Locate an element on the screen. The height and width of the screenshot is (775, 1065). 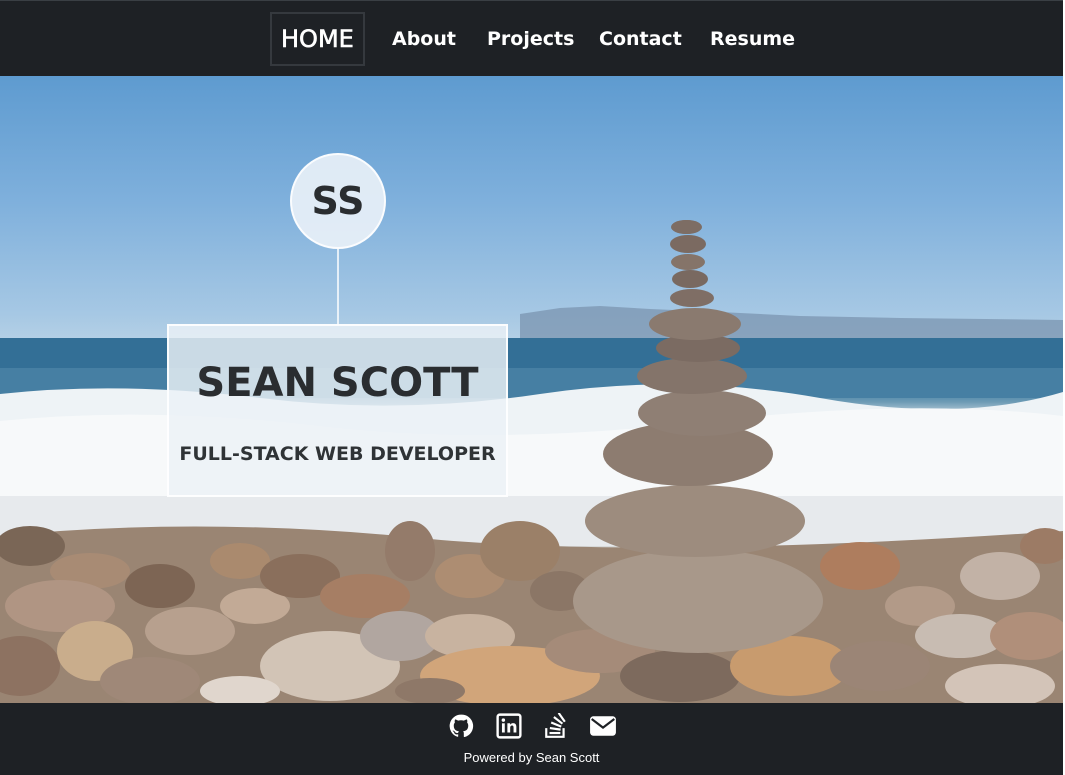
github-icon is located at coordinates (461, 726).